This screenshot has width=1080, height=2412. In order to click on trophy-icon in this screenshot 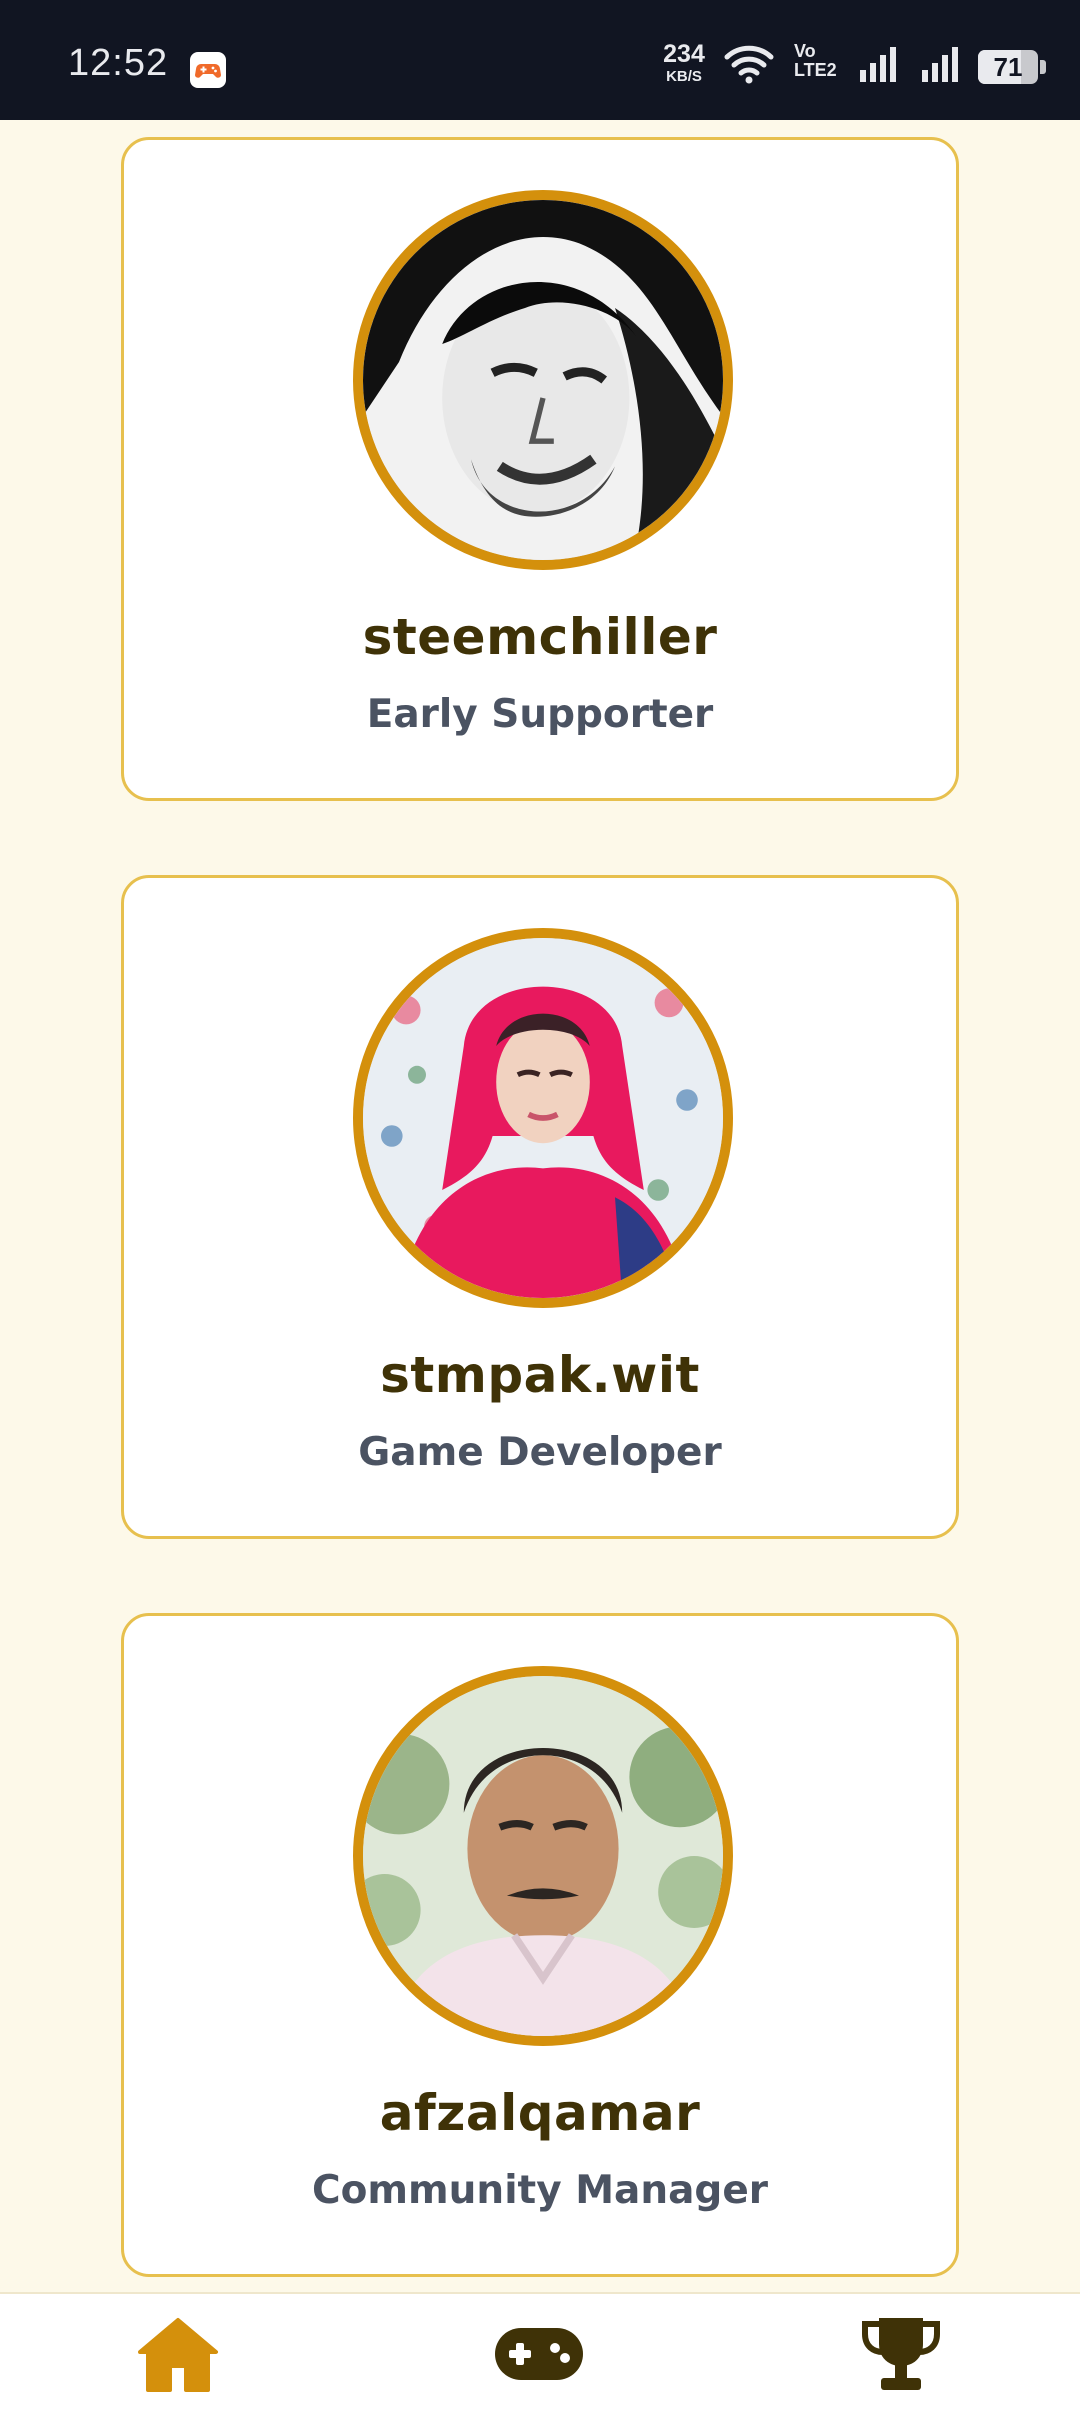, I will do `click(901, 2356)`.